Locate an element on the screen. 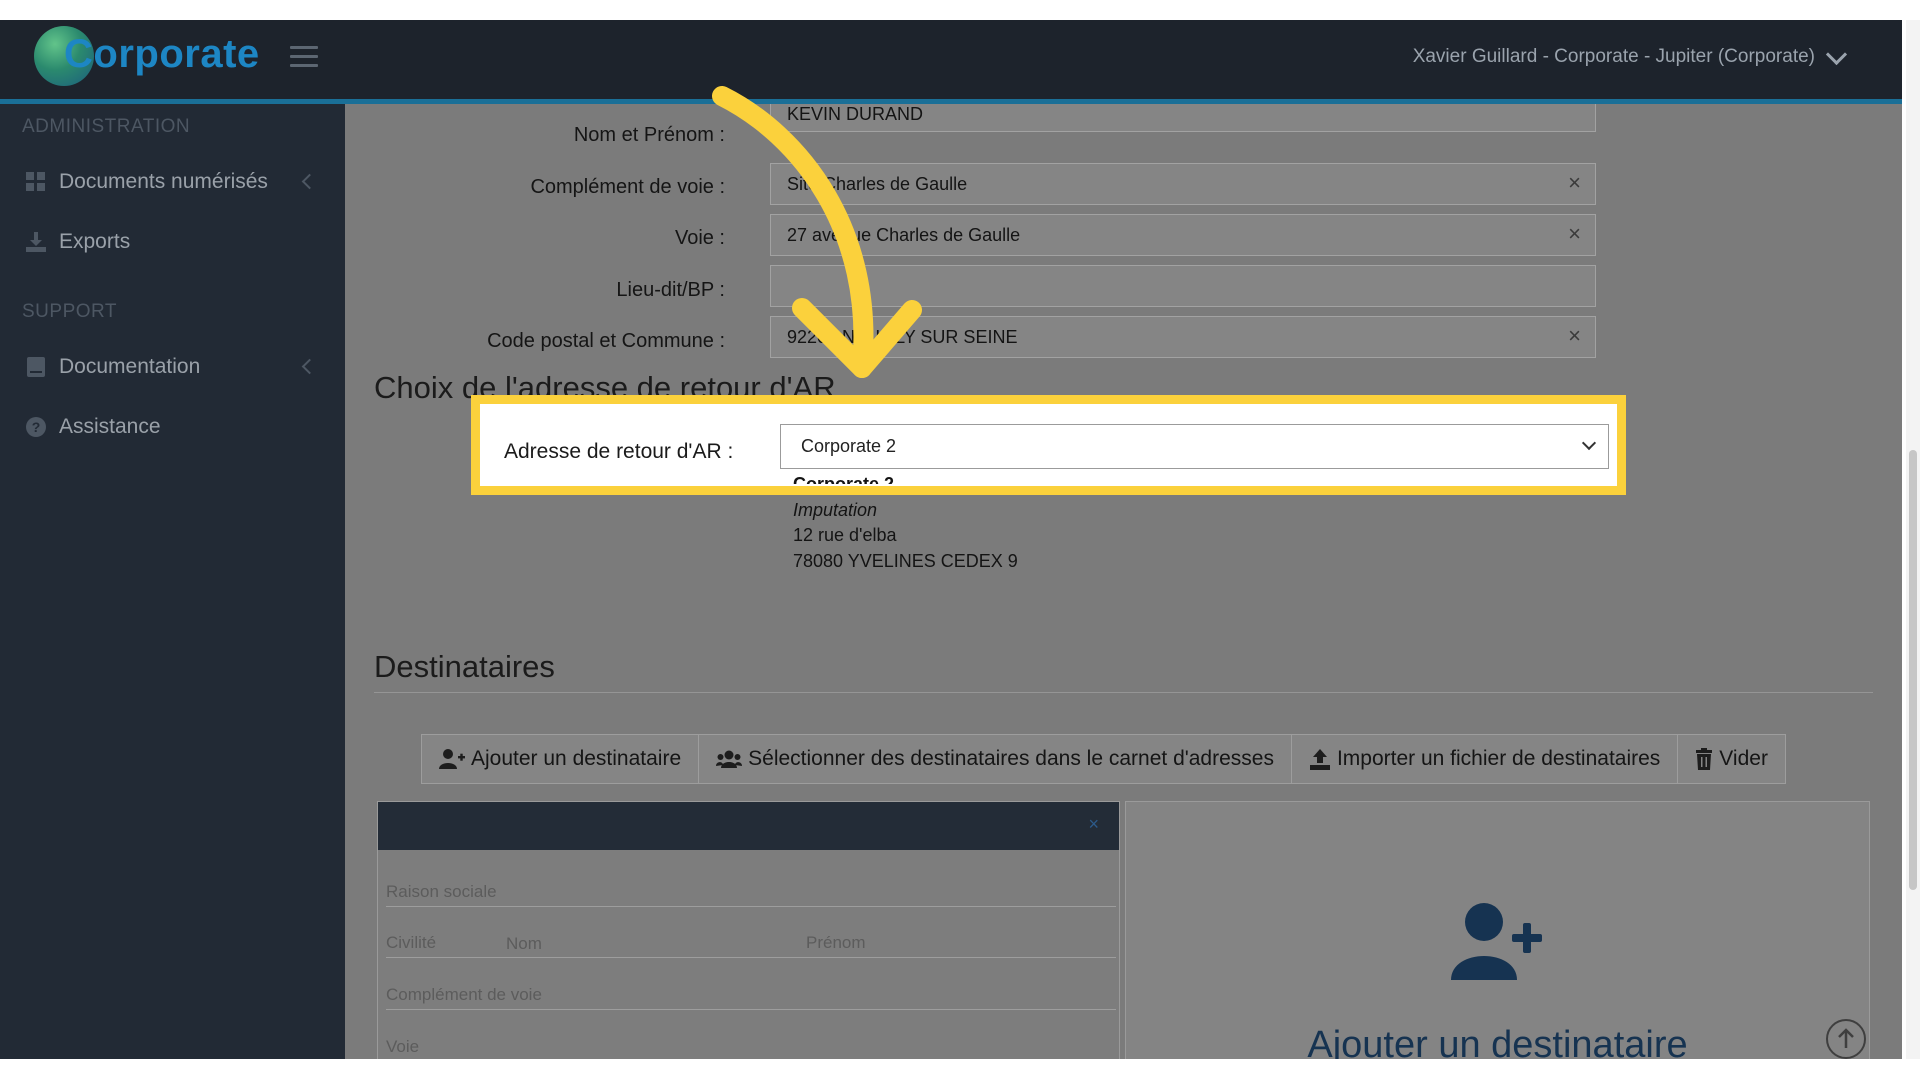  page-scrollbar is located at coordinates (1913, 539).